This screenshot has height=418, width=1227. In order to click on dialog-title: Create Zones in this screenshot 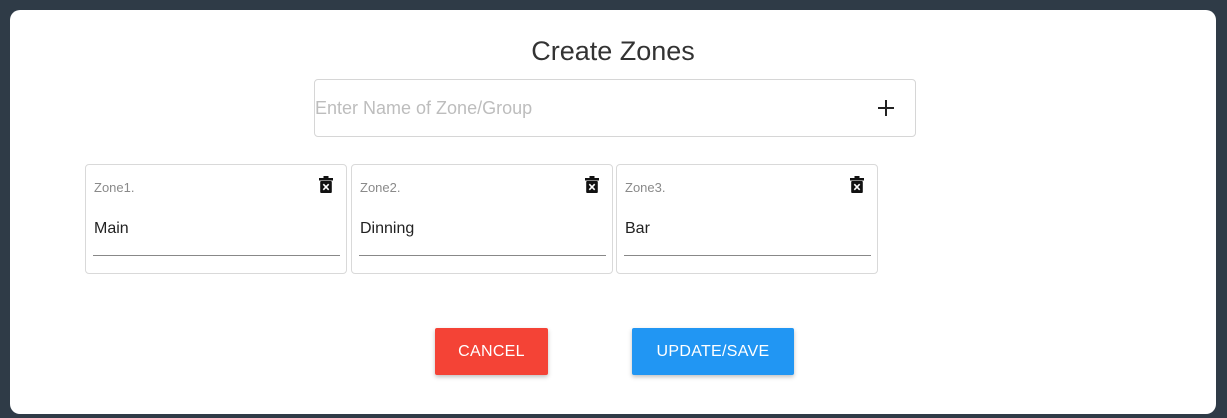, I will do `click(613, 51)`.